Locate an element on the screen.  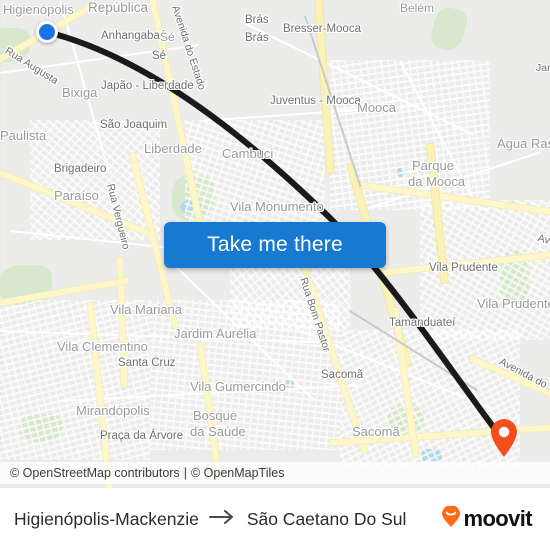
take-me-there-button: Take me there is located at coordinates (275, 245).